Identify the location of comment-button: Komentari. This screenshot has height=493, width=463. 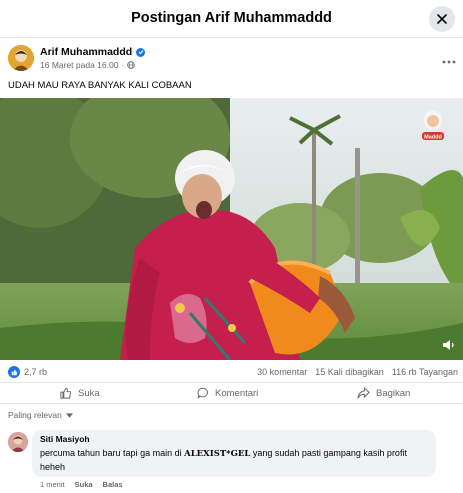
(227, 393).